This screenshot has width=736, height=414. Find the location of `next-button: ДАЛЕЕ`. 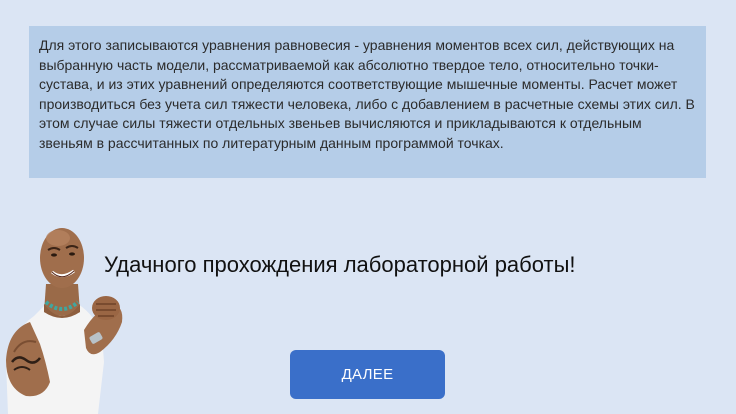

next-button: ДАЛЕЕ is located at coordinates (367, 374).